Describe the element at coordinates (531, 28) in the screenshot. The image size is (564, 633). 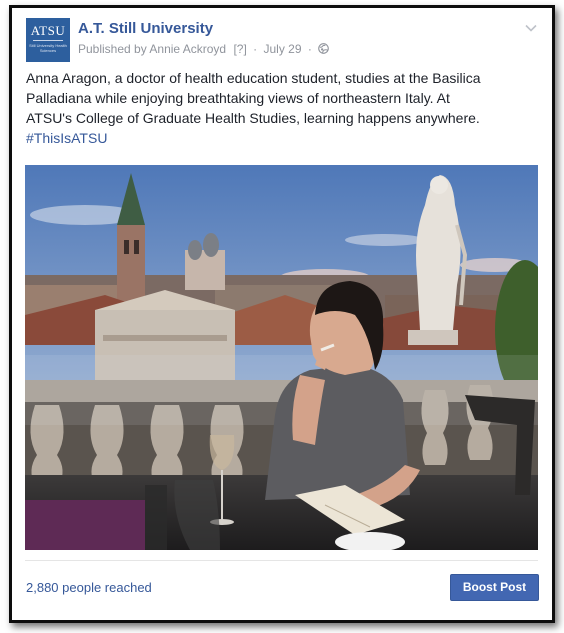
I see `chevron-down-icon` at that location.